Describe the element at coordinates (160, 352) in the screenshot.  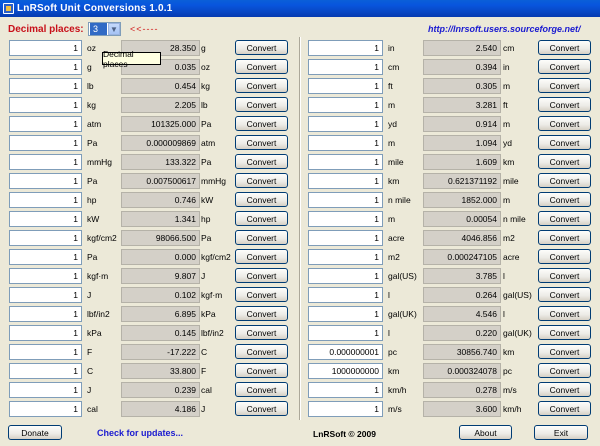
I see `output-value-field: -17.222` at that location.